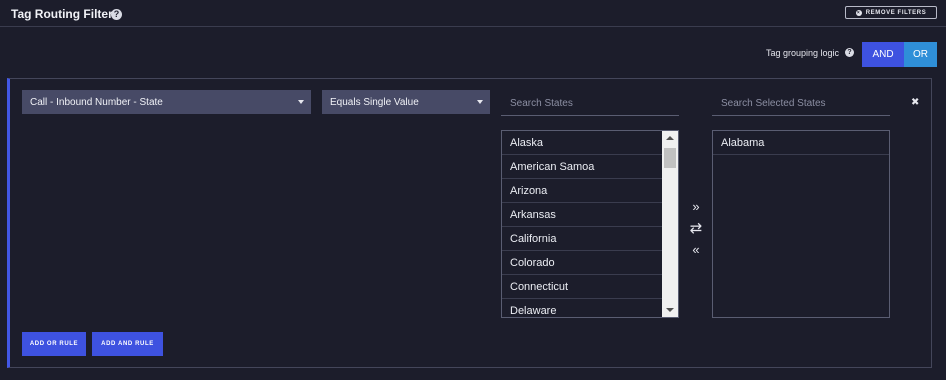  Describe the element at coordinates (696, 206) in the screenshot. I see `move-right-icon: »` at that location.